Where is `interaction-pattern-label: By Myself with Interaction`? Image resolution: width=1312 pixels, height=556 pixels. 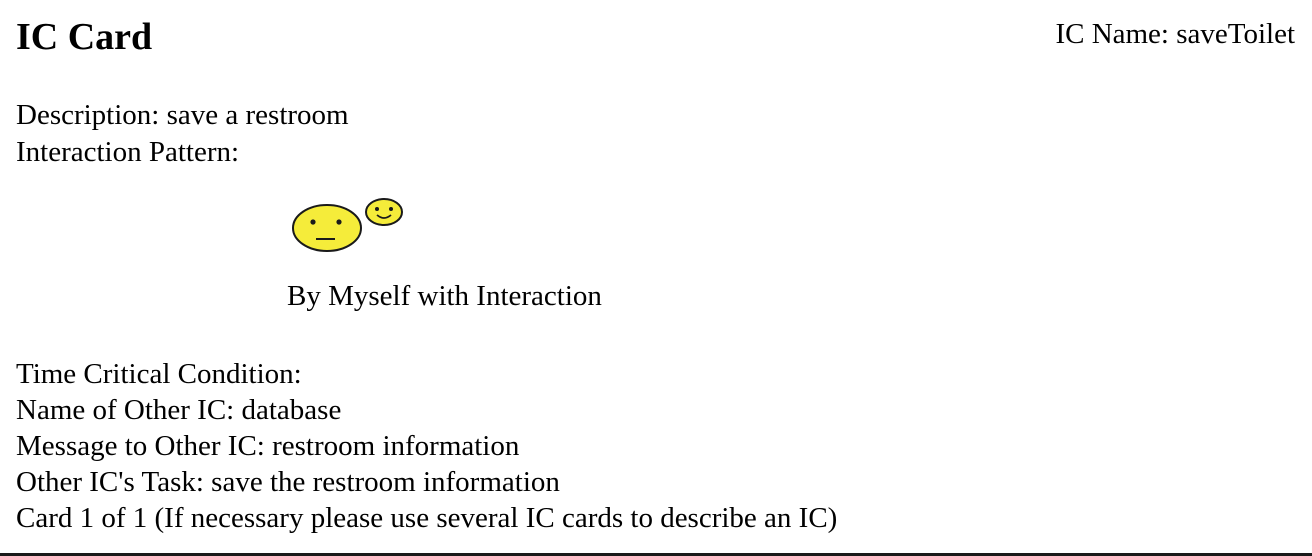
interaction-pattern-label: By Myself with Interaction is located at coordinates (444, 296).